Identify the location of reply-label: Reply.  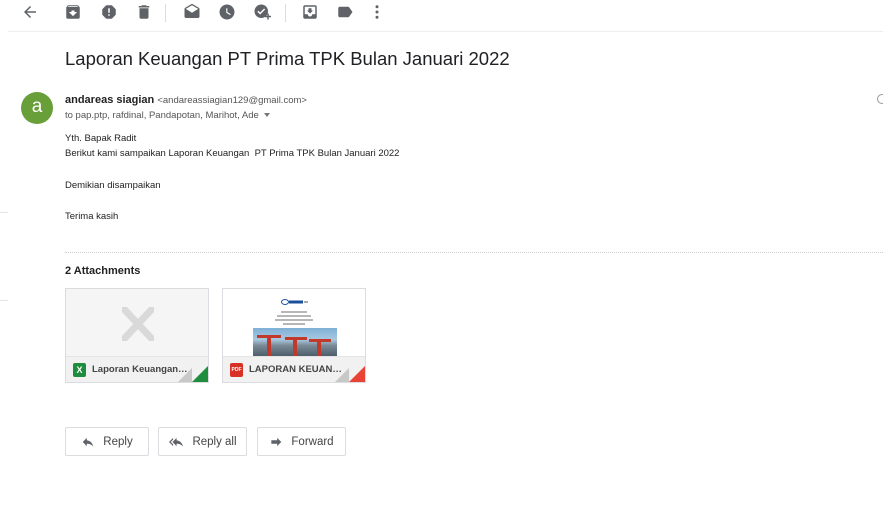
(118, 441).